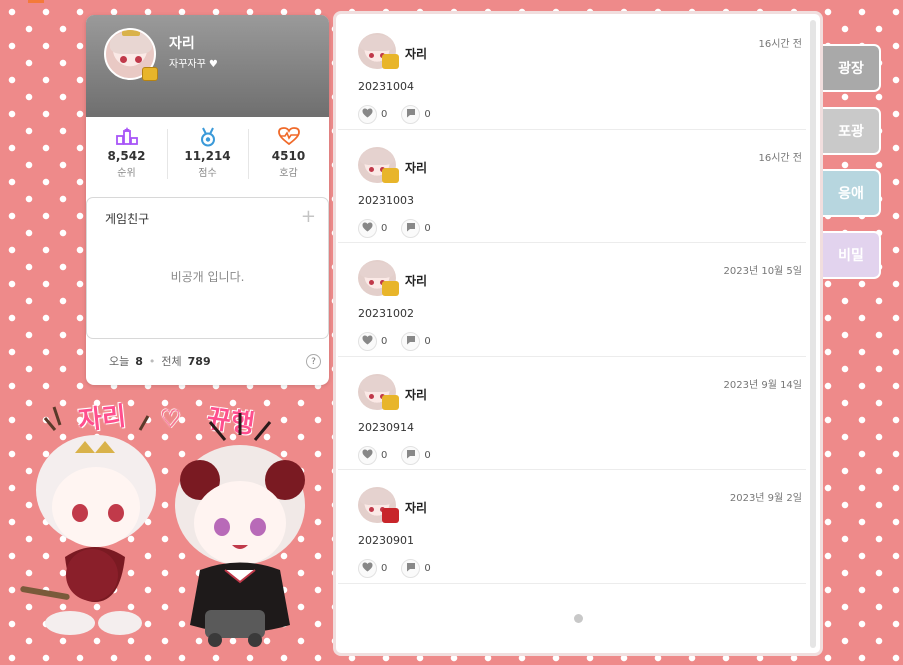 This screenshot has height=665, width=903. Describe the element at coordinates (160, 361) in the screenshot. I see `visit-counter: 오늘 8 • 전체 789` at that location.